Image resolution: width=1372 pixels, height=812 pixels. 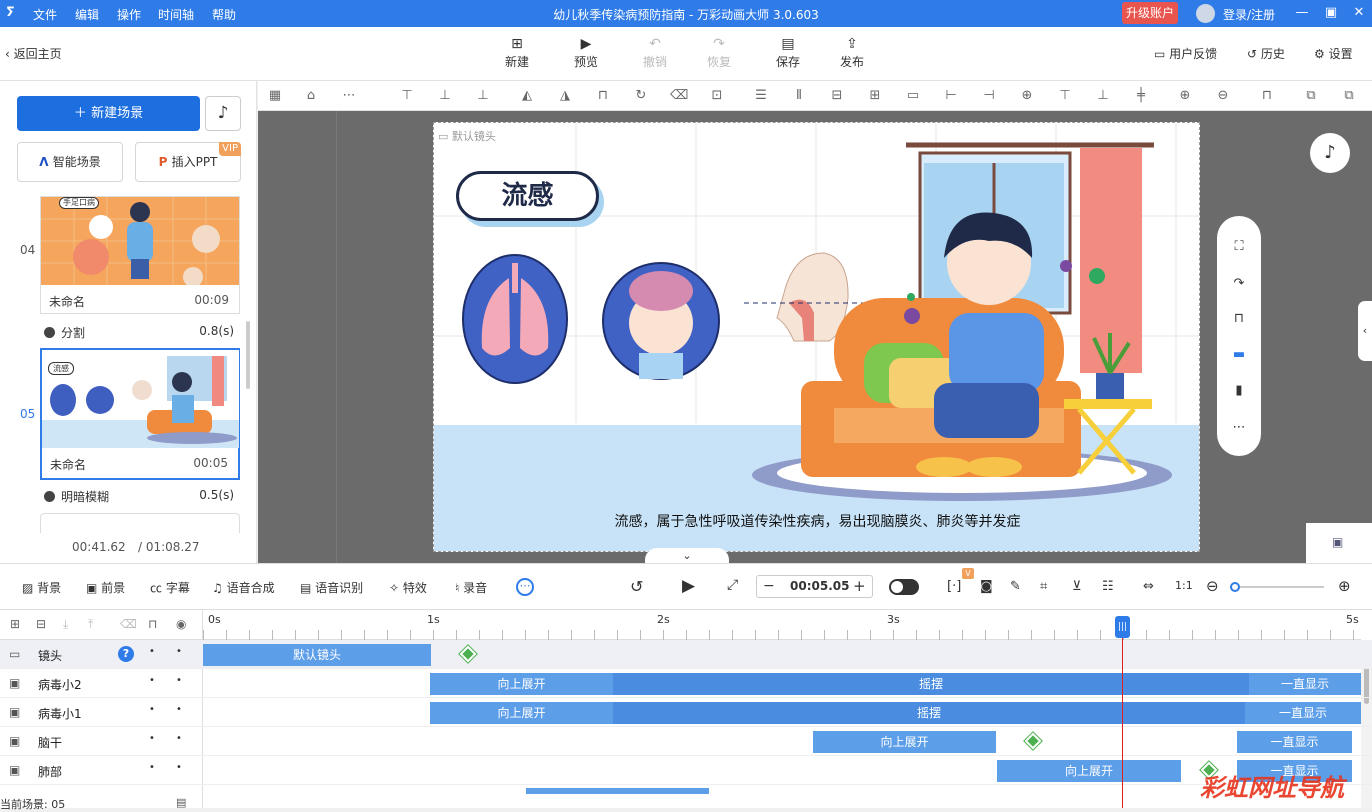 What do you see at coordinates (717, 96) in the screenshot?
I see `crop-icon: ⊡` at bounding box center [717, 96].